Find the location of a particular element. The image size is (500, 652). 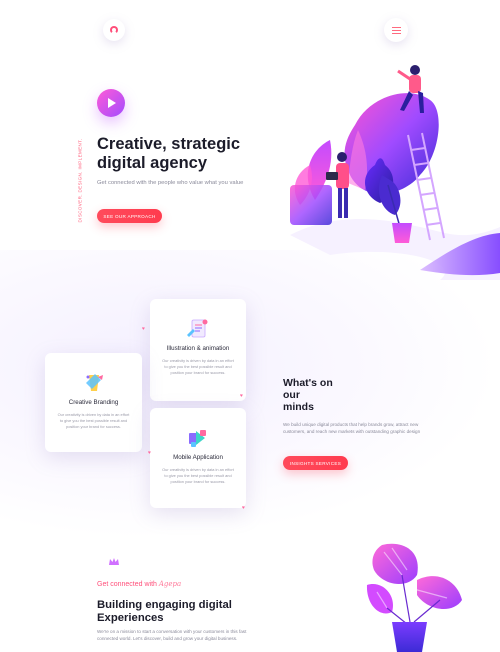

engaging-heading: Building engaging digital Experiences is located at coordinates (192, 612).